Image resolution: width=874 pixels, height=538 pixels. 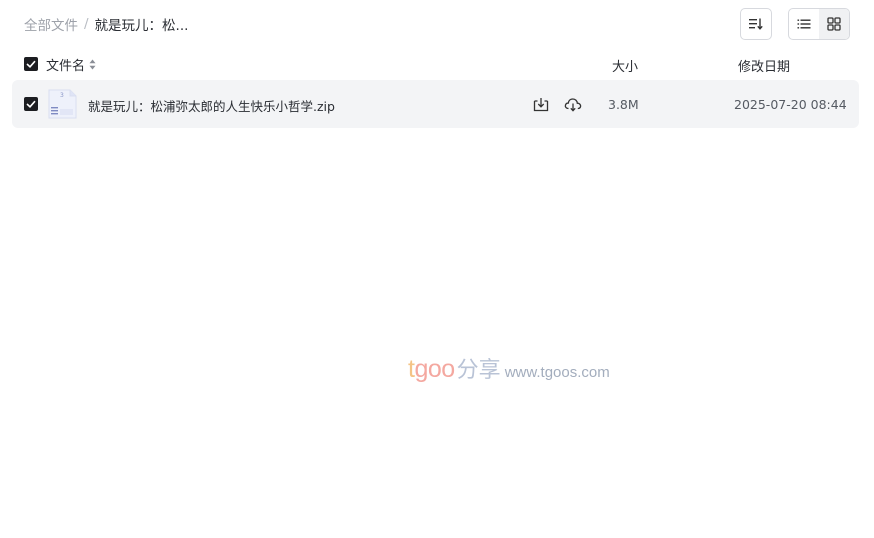 I want to click on svg-text: 3, so click(x=62, y=95).